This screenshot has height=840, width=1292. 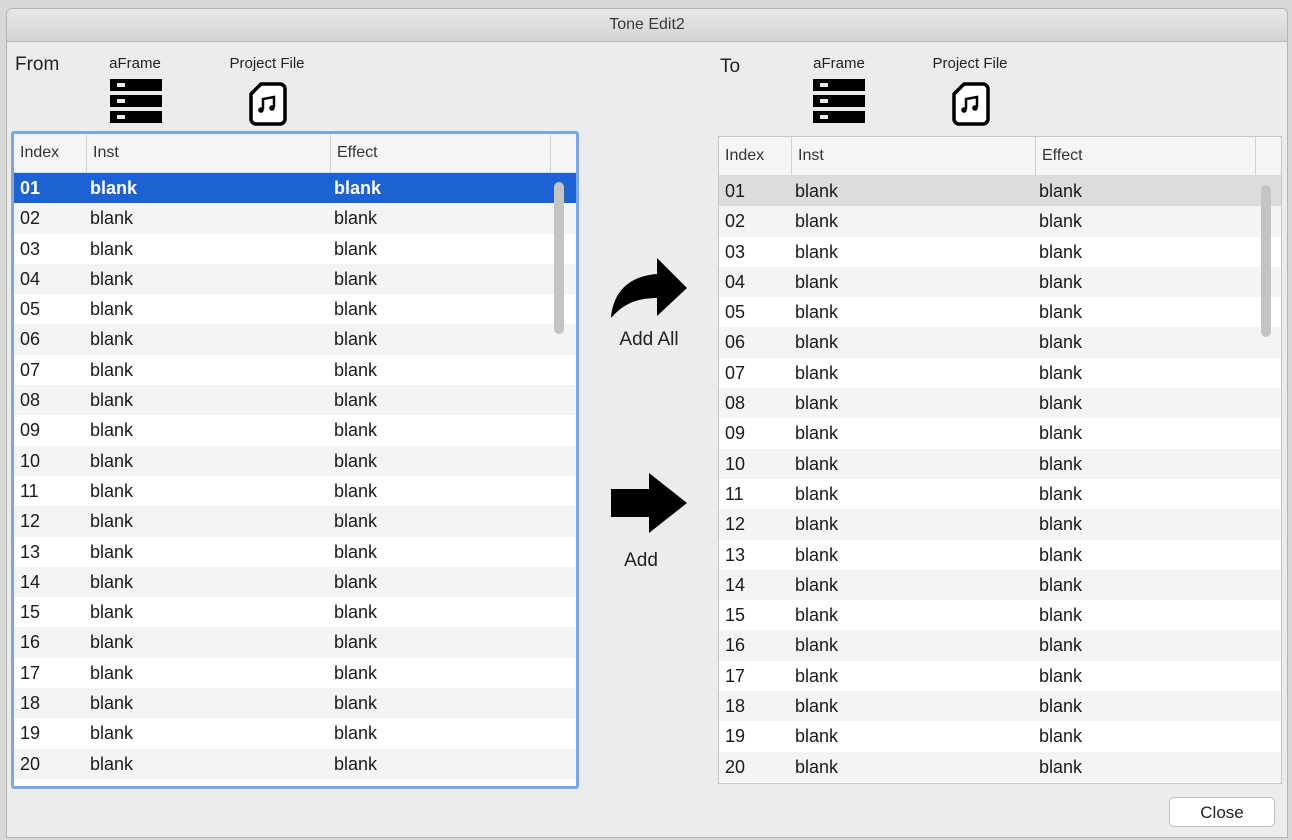 What do you see at coordinates (1000, 494) in the screenshot?
I see `to-table-row: 11 blank blank` at bounding box center [1000, 494].